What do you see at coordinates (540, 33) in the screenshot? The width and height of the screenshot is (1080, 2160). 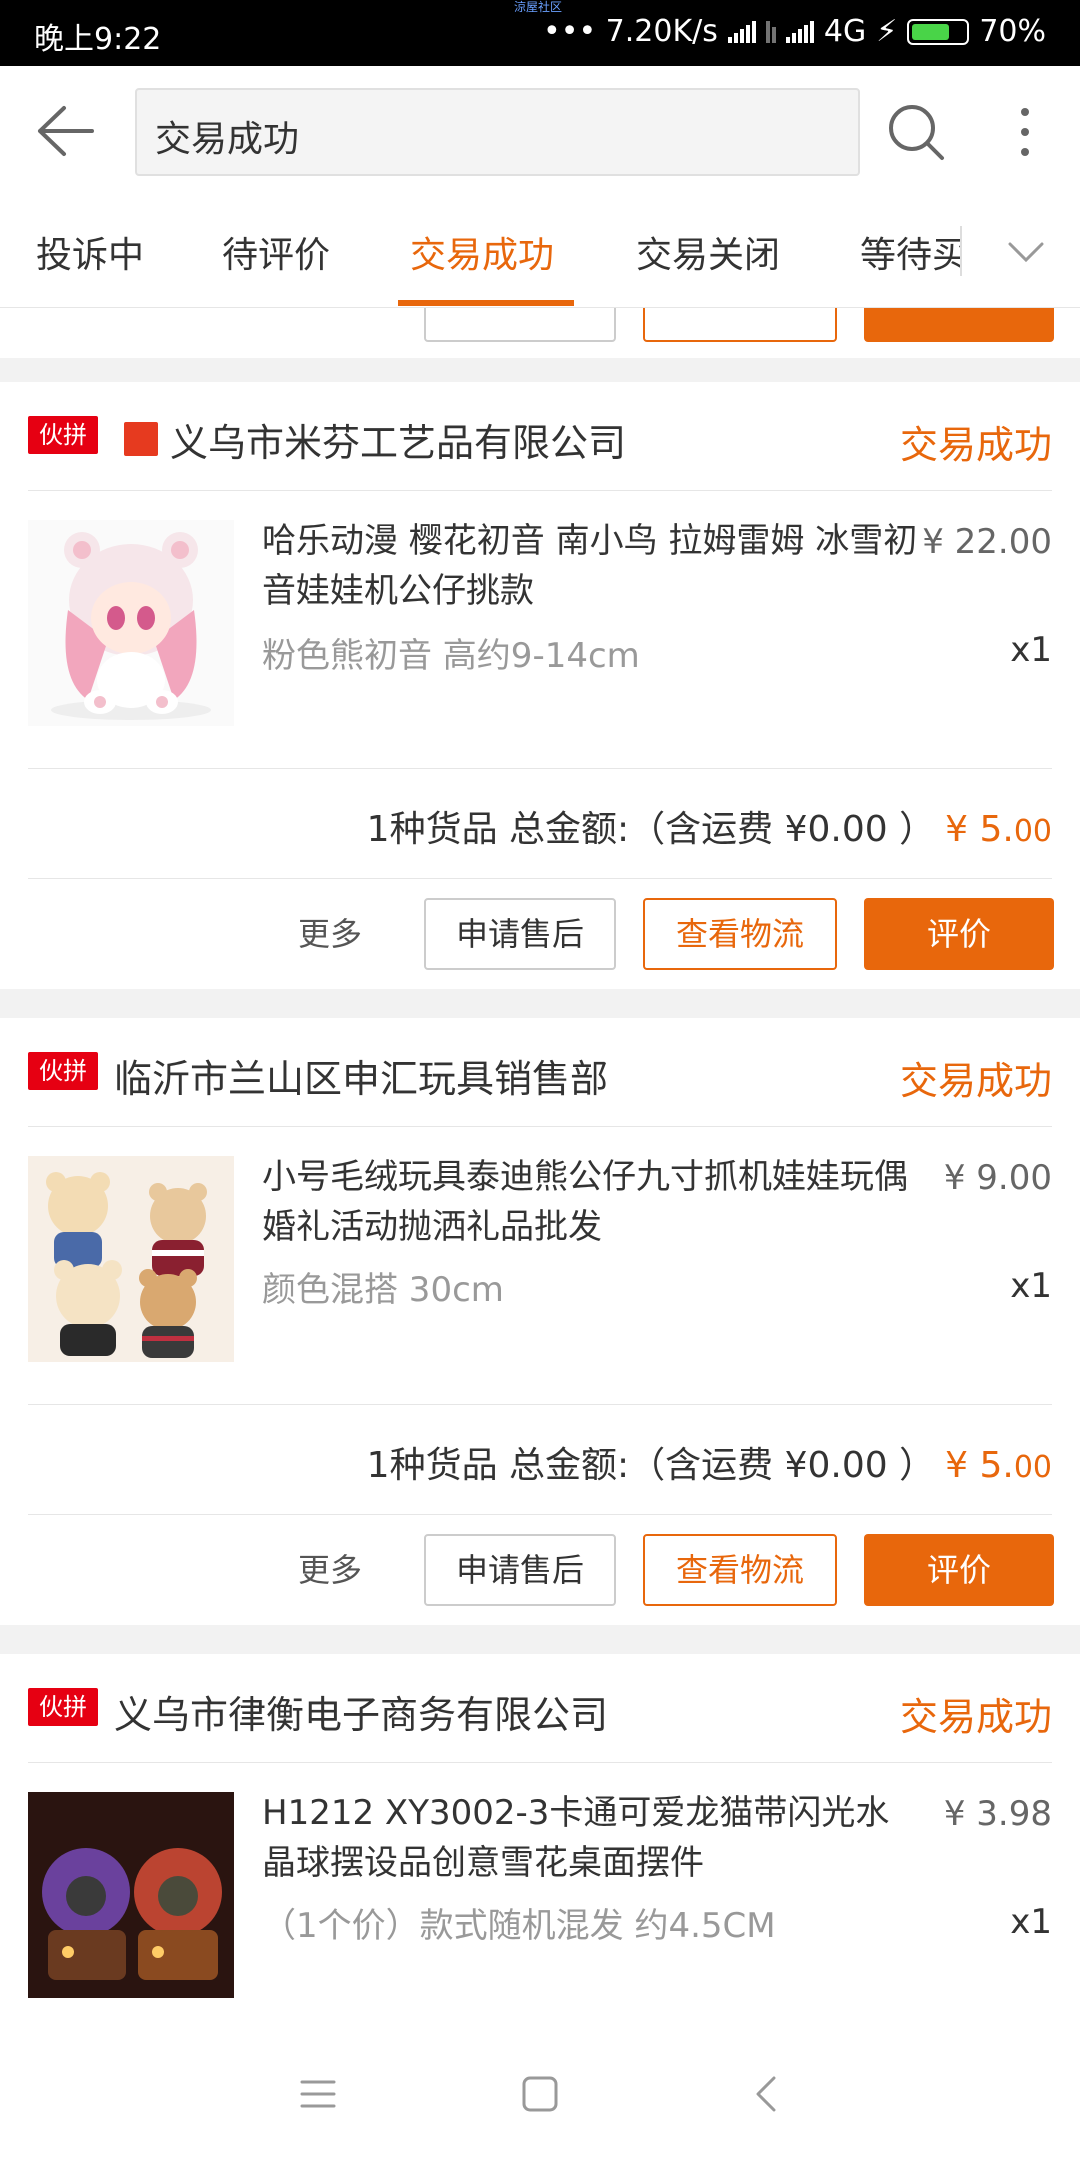 I see `status-bar: 晚上9:22 涼屋社区 ••• 7.20K/s 4G ⚡ 70%` at bounding box center [540, 33].